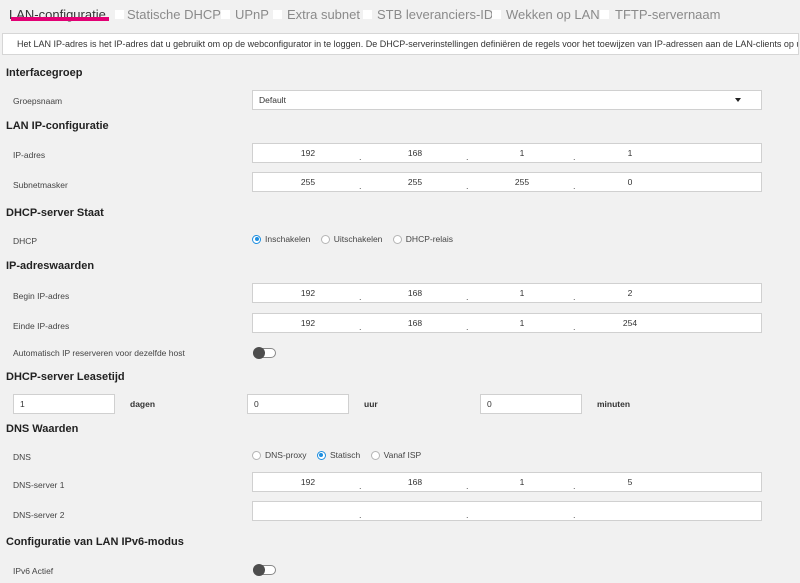 This screenshot has height=583, width=800. What do you see at coordinates (422, 239) in the screenshot?
I see `dhcp-option-relais: DHCP-relais` at bounding box center [422, 239].